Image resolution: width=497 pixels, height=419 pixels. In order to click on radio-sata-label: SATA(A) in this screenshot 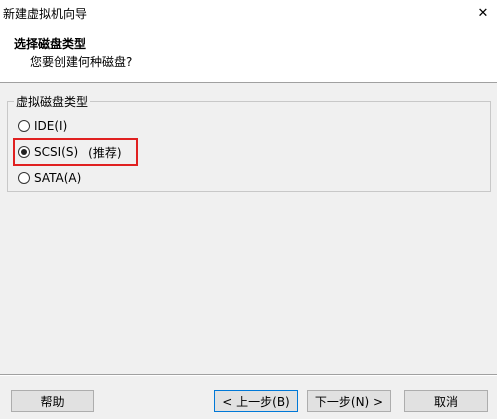, I will do `click(58, 178)`.